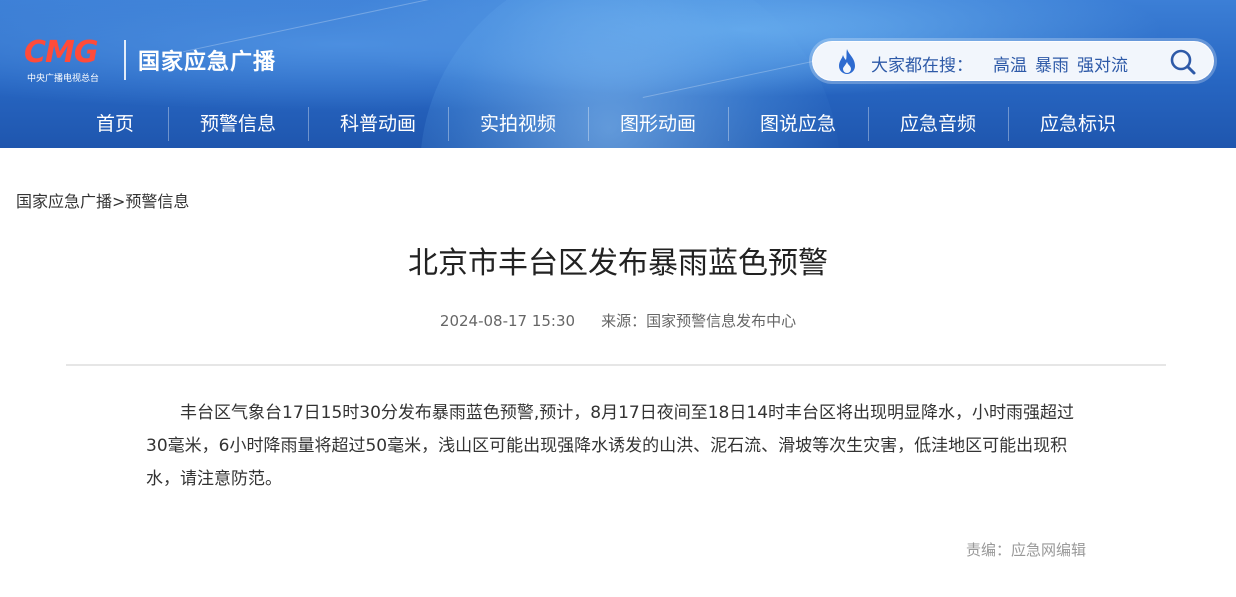 The width and height of the screenshot is (1236, 597). Describe the element at coordinates (658, 124) in the screenshot. I see `nav-item-graphic-animation: 图形动画` at that location.